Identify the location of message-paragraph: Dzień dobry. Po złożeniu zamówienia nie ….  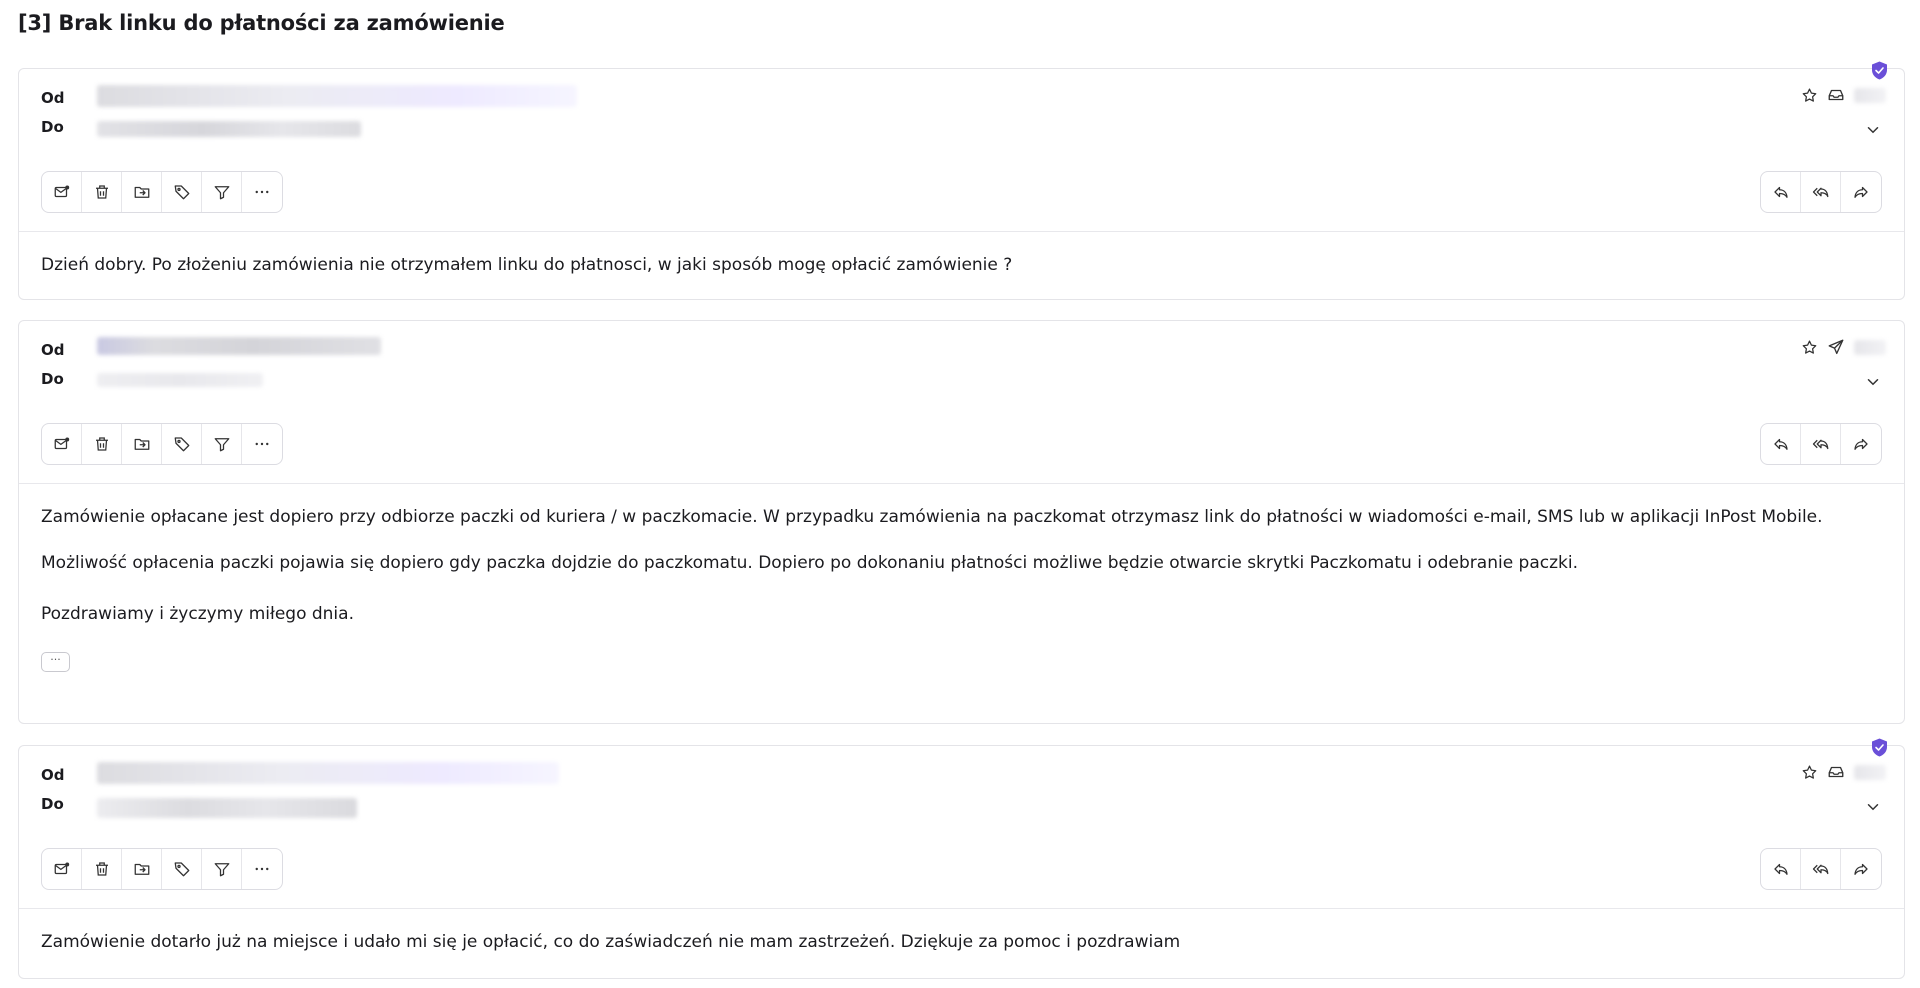
(527, 265).